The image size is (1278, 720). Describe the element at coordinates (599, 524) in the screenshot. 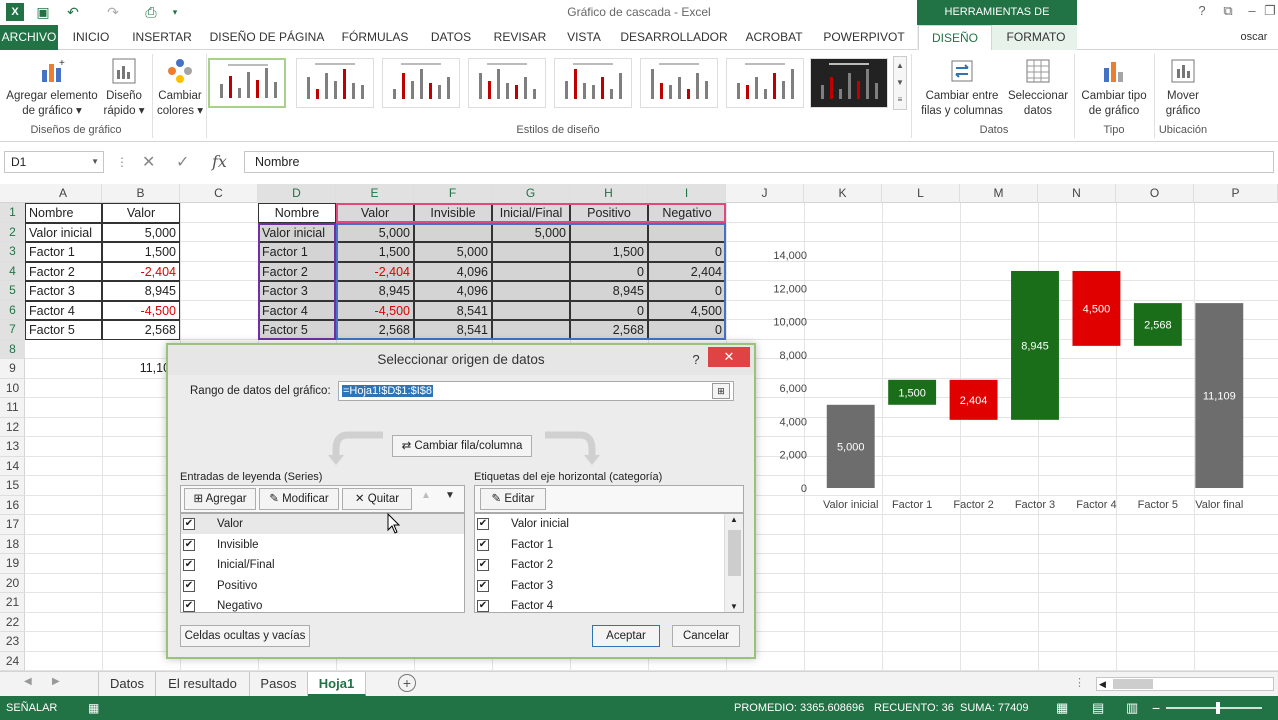

I see `axis-label-item: ✔ Valor inicial` at that location.